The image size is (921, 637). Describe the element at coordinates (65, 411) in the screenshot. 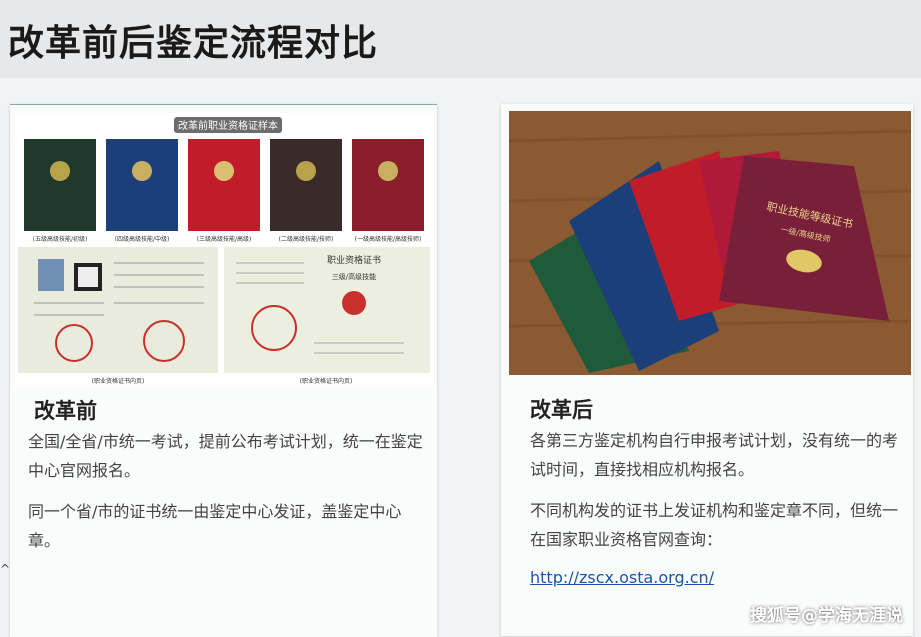

I see `before-reform-heading: 改革前` at that location.